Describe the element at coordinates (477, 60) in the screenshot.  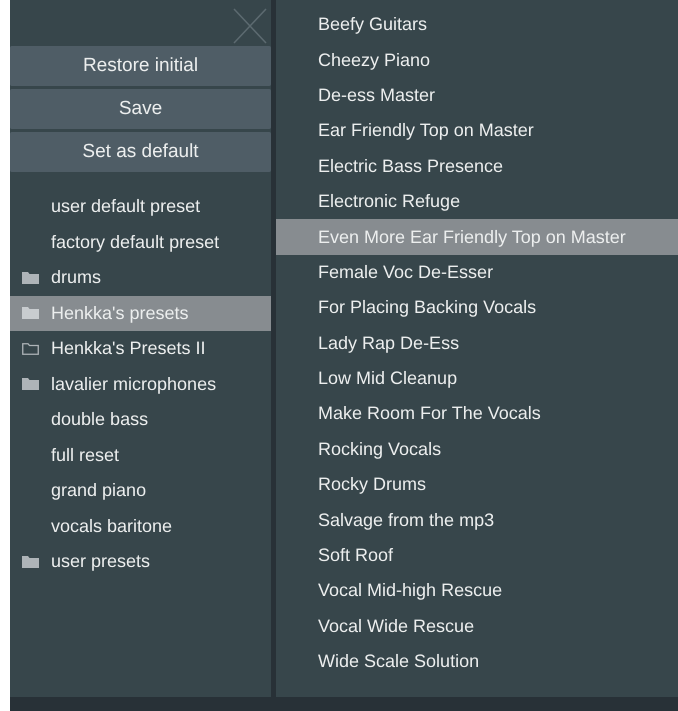
I see `preset-item: Cheezy Piano` at that location.